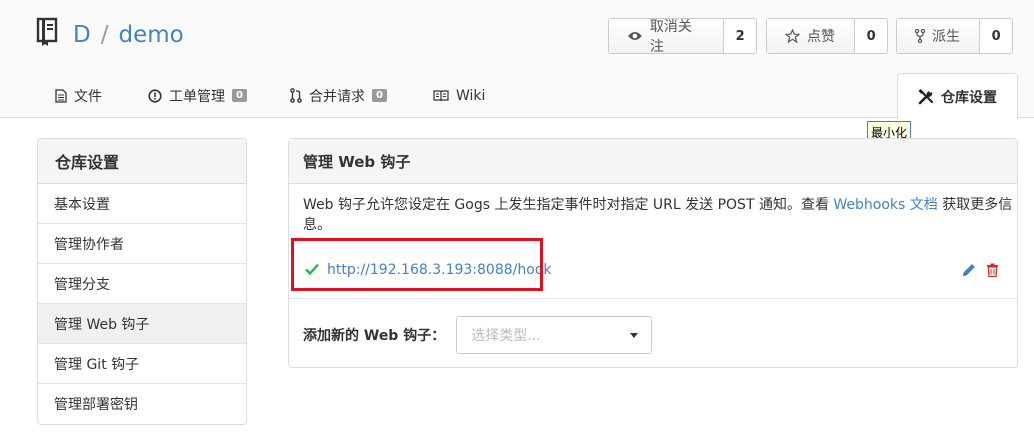 This screenshot has height=441, width=1034. Describe the element at coordinates (150, 35) in the screenshot. I see `repo-name-link: demo` at that location.